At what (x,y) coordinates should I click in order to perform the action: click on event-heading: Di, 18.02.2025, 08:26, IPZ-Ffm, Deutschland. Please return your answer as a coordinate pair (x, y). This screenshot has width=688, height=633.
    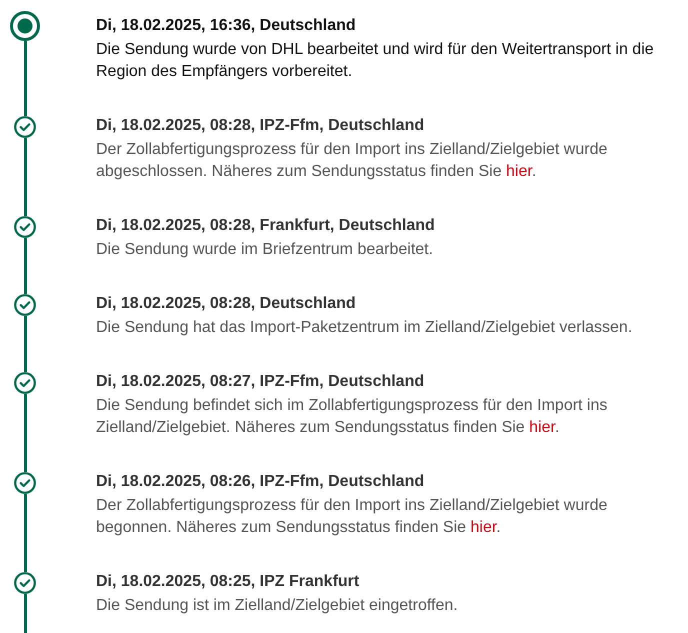
    Looking at the image, I should click on (261, 482).